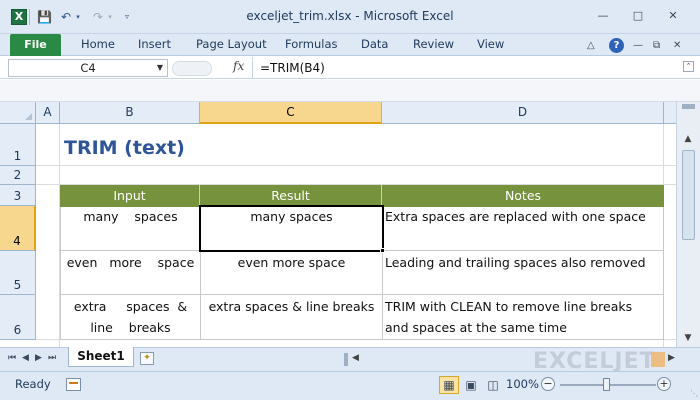 This screenshot has height=400, width=700. What do you see at coordinates (524, 263) in the screenshot?
I see `cell-d5: Leading and trailing spaces also removed` at bounding box center [524, 263].